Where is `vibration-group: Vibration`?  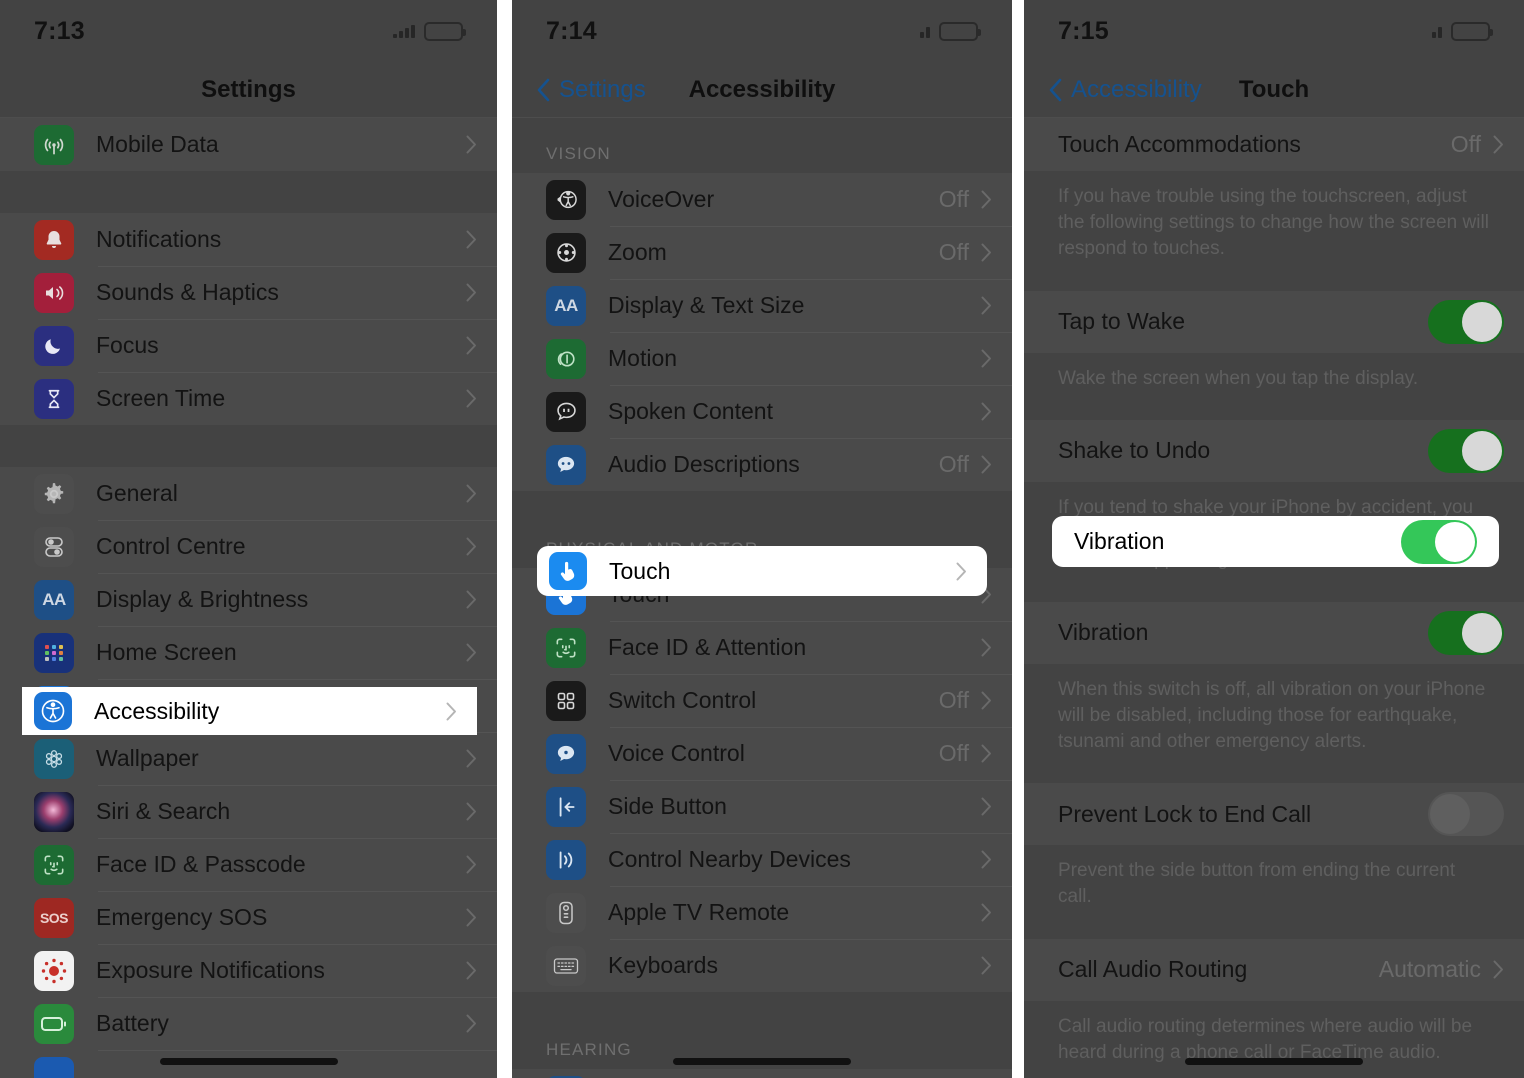
vibration-group: Vibration is located at coordinates (1274, 632).